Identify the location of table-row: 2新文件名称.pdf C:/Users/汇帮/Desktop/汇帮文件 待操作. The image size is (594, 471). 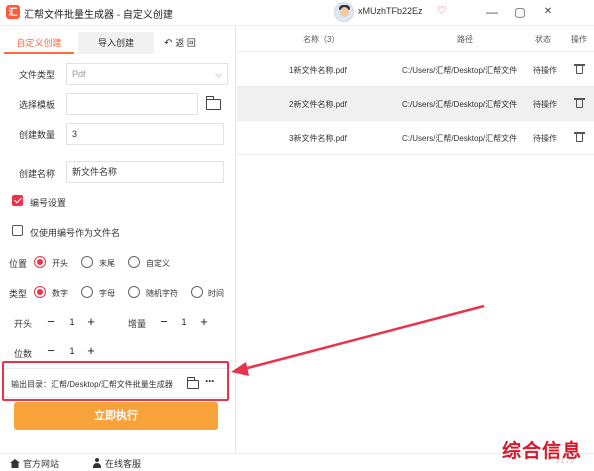
(415, 104).